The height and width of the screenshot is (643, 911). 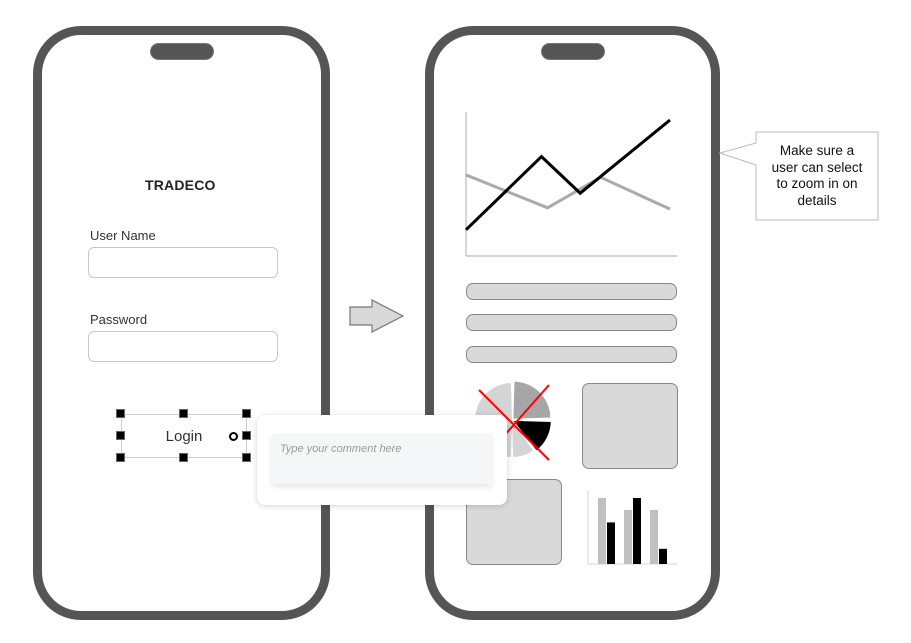 What do you see at coordinates (817, 167) in the screenshot?
I see `callout-line: user can select` at bounding box center [817, 167].